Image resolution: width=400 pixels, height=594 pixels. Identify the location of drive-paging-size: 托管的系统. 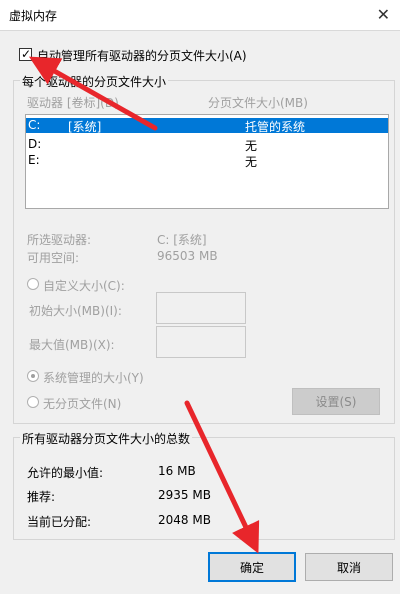
(275, 127).